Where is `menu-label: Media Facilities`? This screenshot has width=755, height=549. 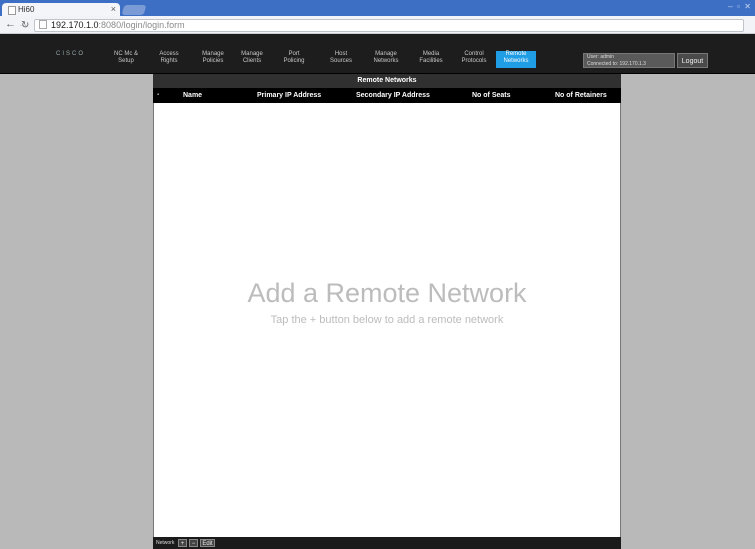 menu-label: Media Facilities is located at coordinates (431, 57).